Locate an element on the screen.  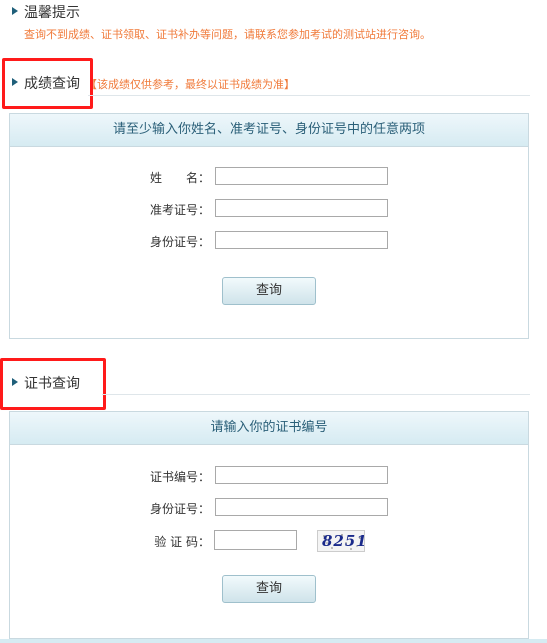
tips-title: 温馨提示 is located at coordinates (52, 13).